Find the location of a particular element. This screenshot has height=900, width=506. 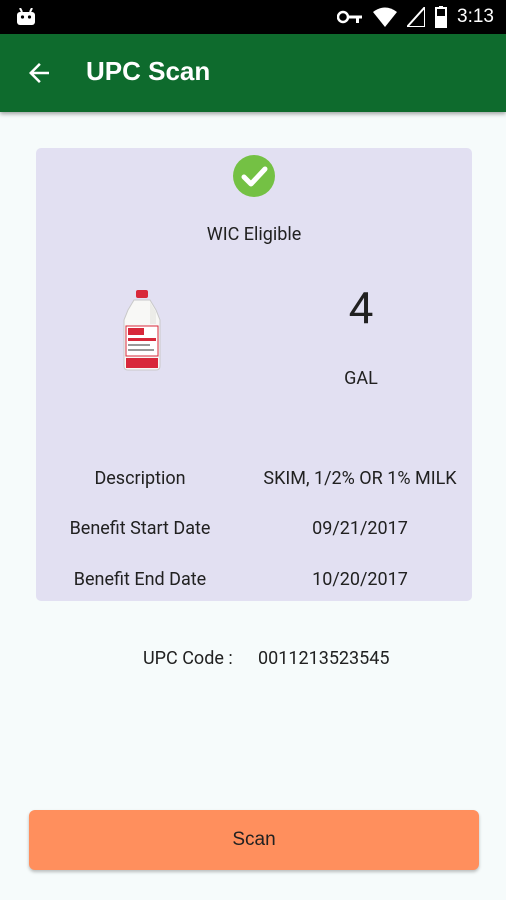

eligibility-status: WIC Eligible is located at coordinates (254, 234).